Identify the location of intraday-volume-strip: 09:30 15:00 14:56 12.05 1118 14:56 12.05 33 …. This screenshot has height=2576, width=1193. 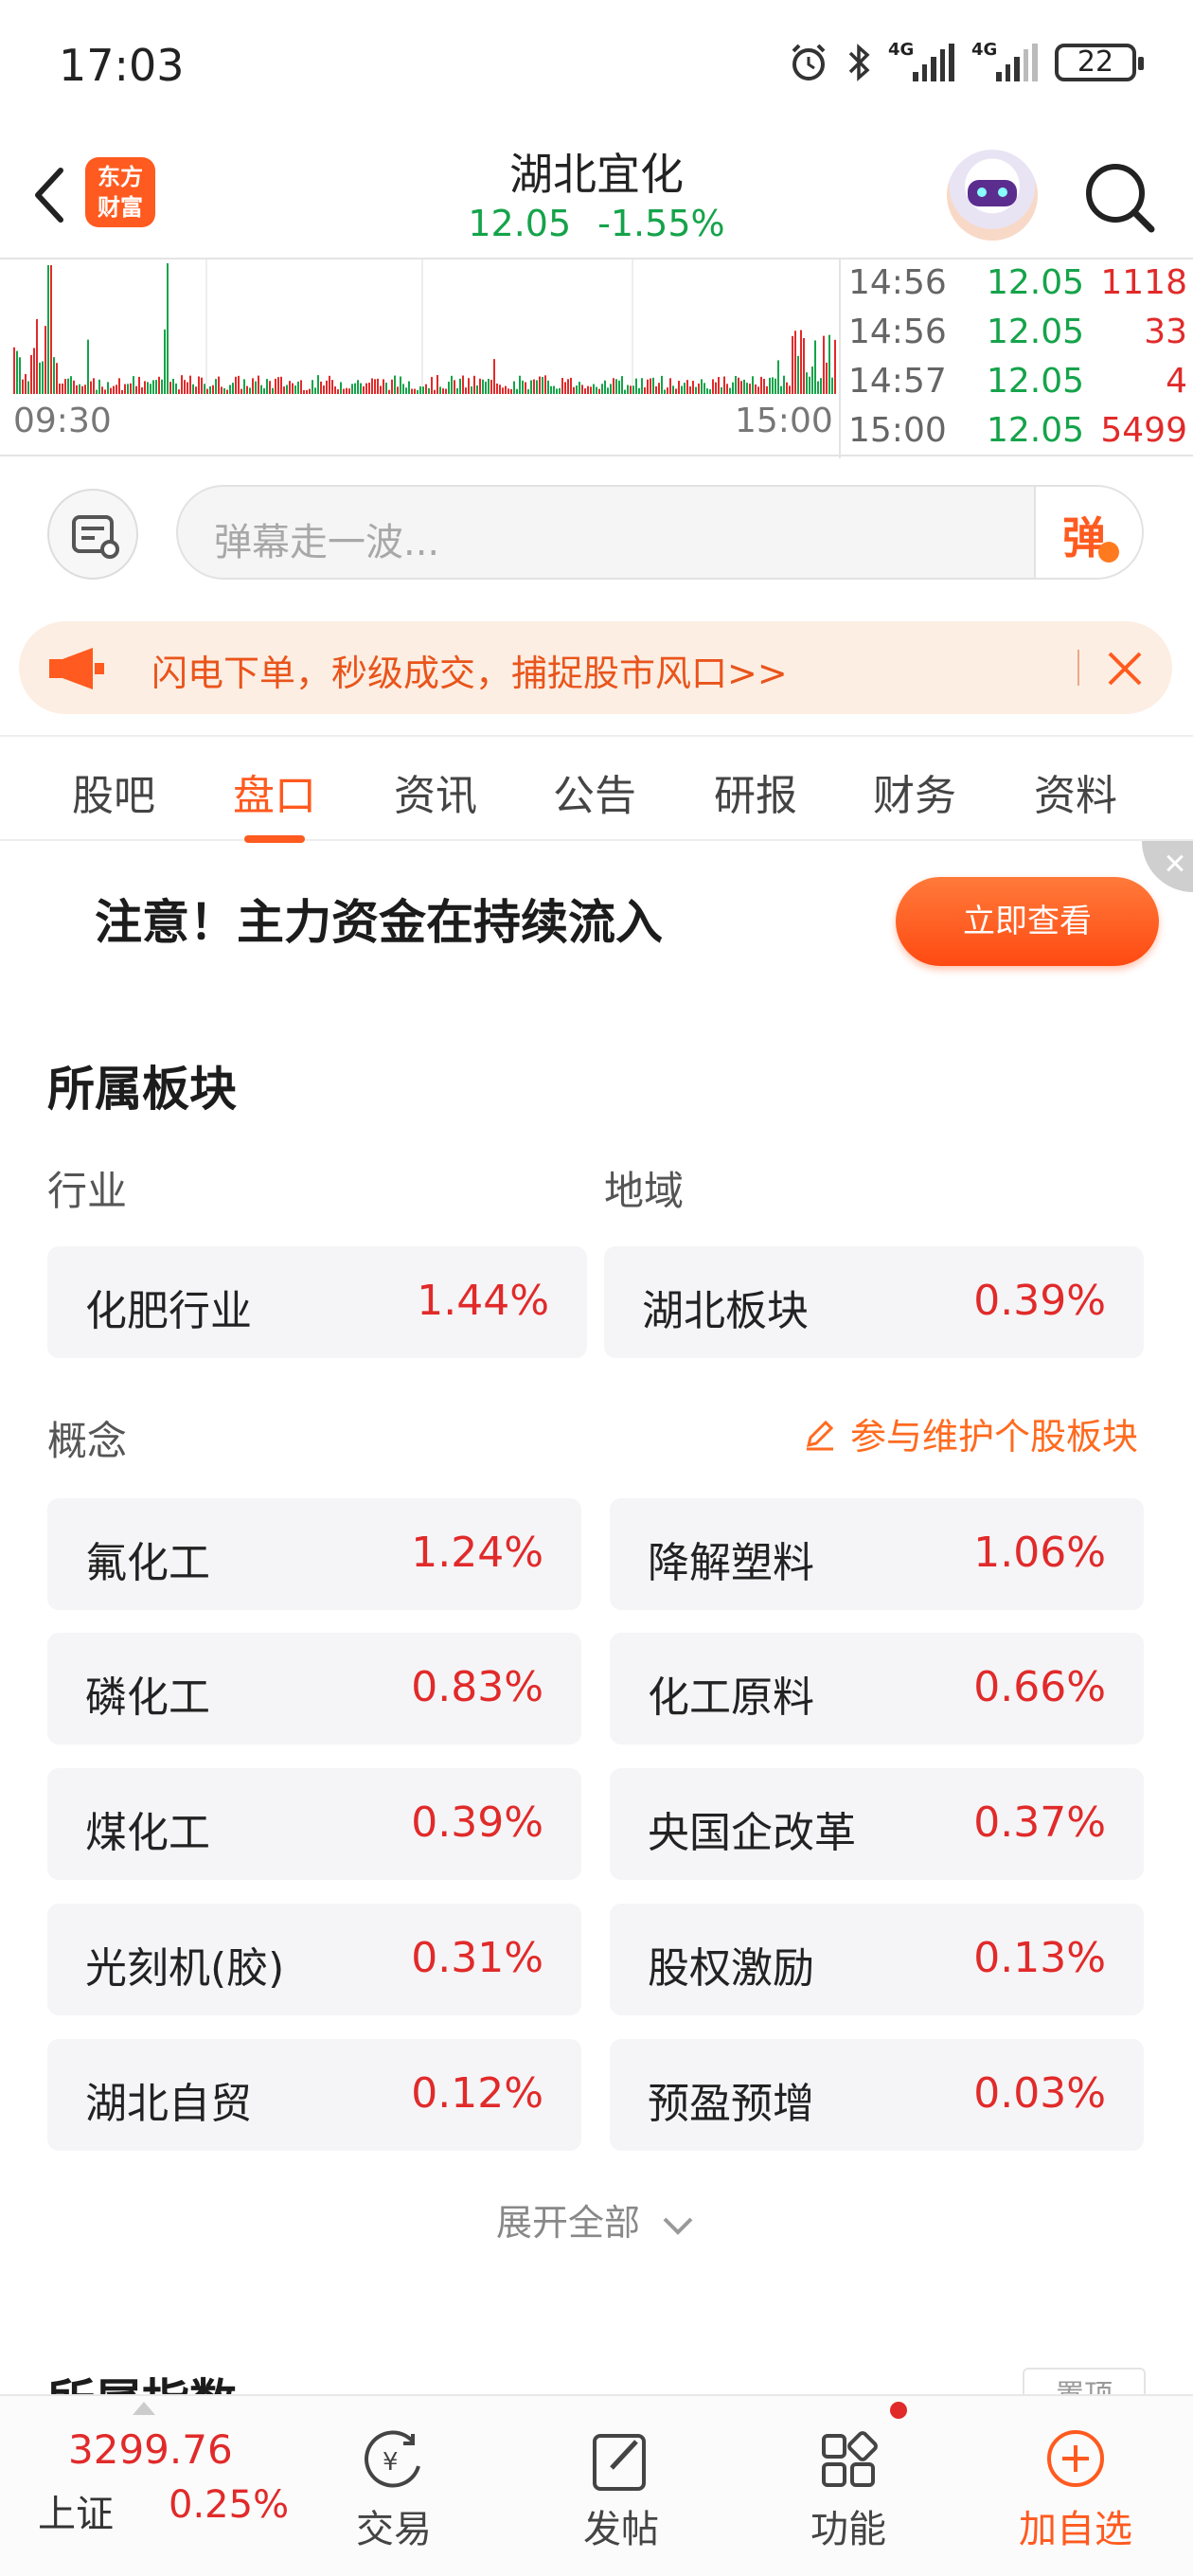
(596, 358).